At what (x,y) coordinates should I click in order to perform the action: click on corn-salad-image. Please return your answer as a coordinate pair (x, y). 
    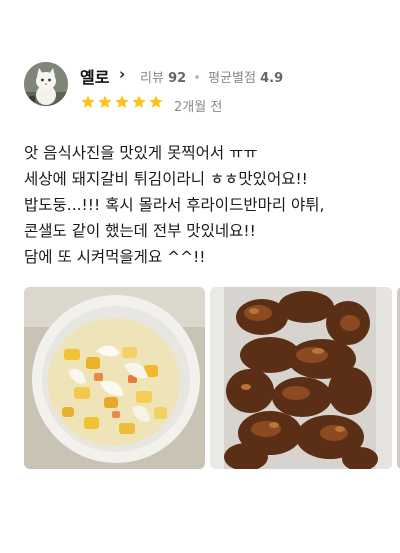
    Looking at the image, I should click on (114, 378).